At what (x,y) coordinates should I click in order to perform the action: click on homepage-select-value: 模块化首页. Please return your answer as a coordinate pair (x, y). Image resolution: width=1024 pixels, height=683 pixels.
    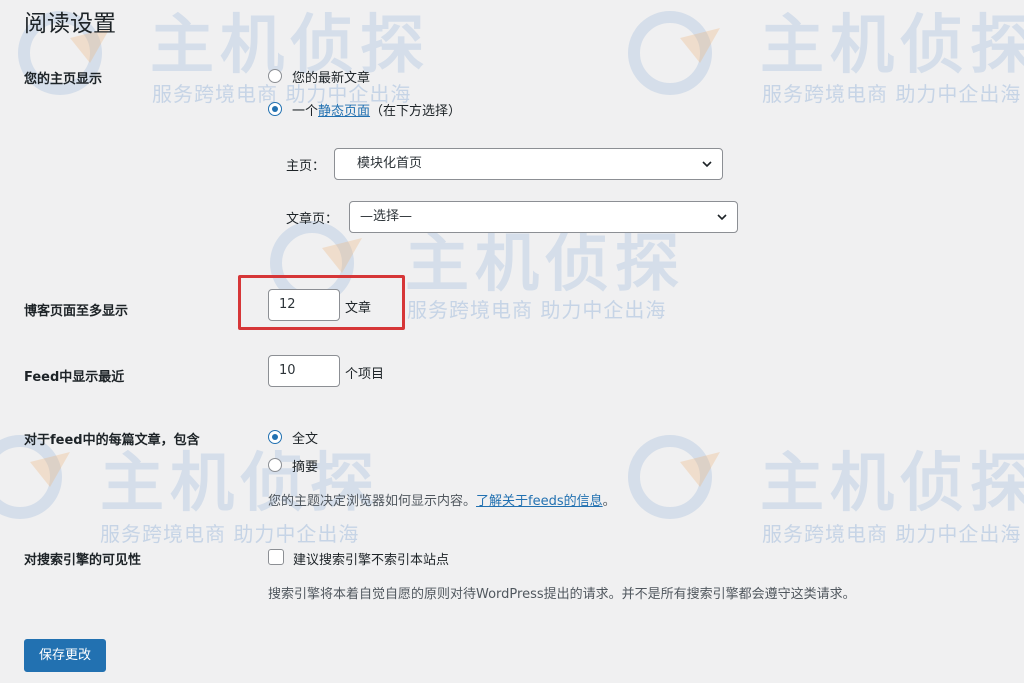
    Looking at the image, I should click on (390, 163).